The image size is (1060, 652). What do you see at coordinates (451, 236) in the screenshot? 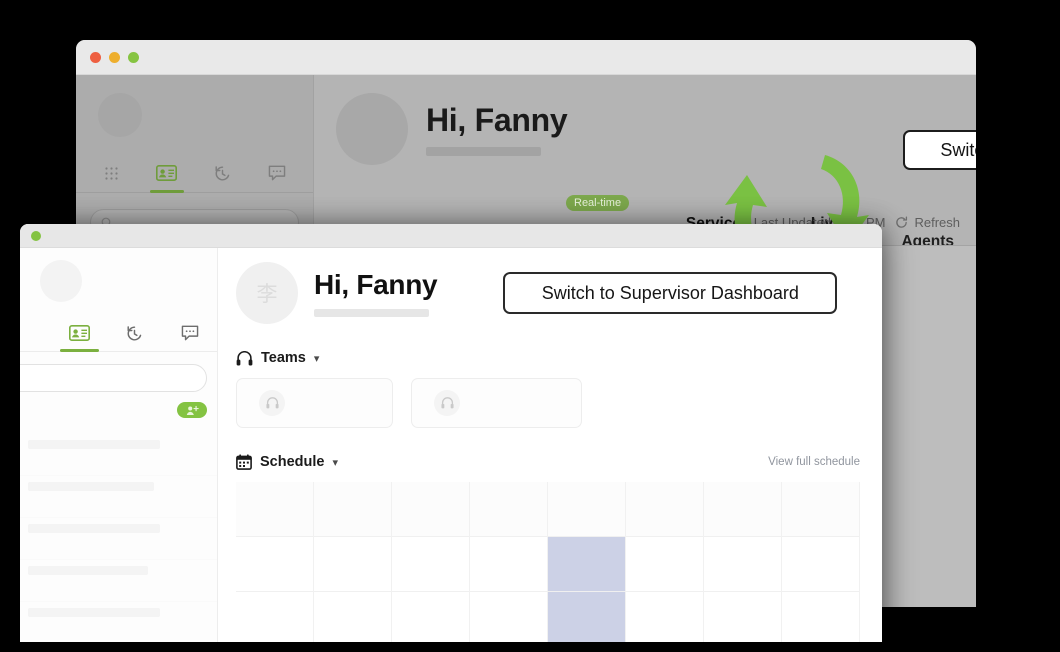
I see `front-window-titlebar` at bounding box center [451, 236].